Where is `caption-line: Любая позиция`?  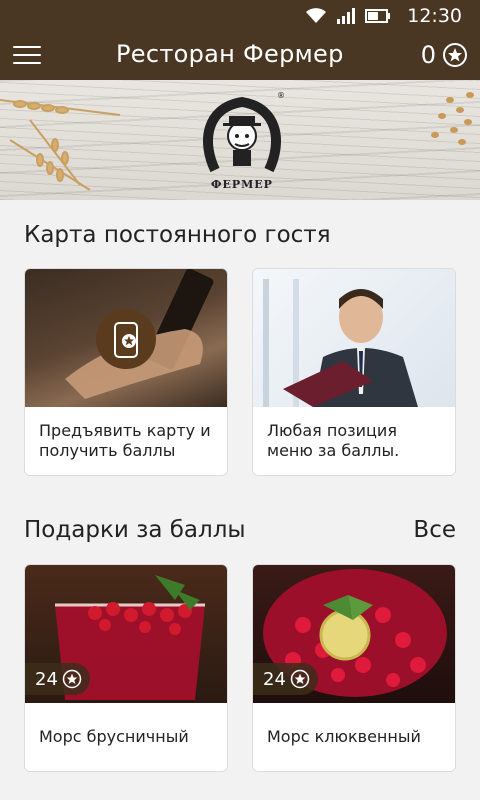
caption-line: Любая позиция is located at coordinates (332, 430).